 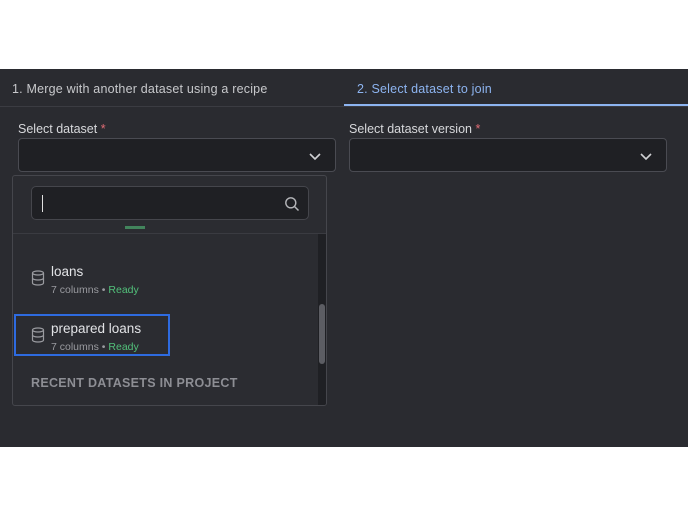 I want to click on dataset-select, so click(x=177, y=155).